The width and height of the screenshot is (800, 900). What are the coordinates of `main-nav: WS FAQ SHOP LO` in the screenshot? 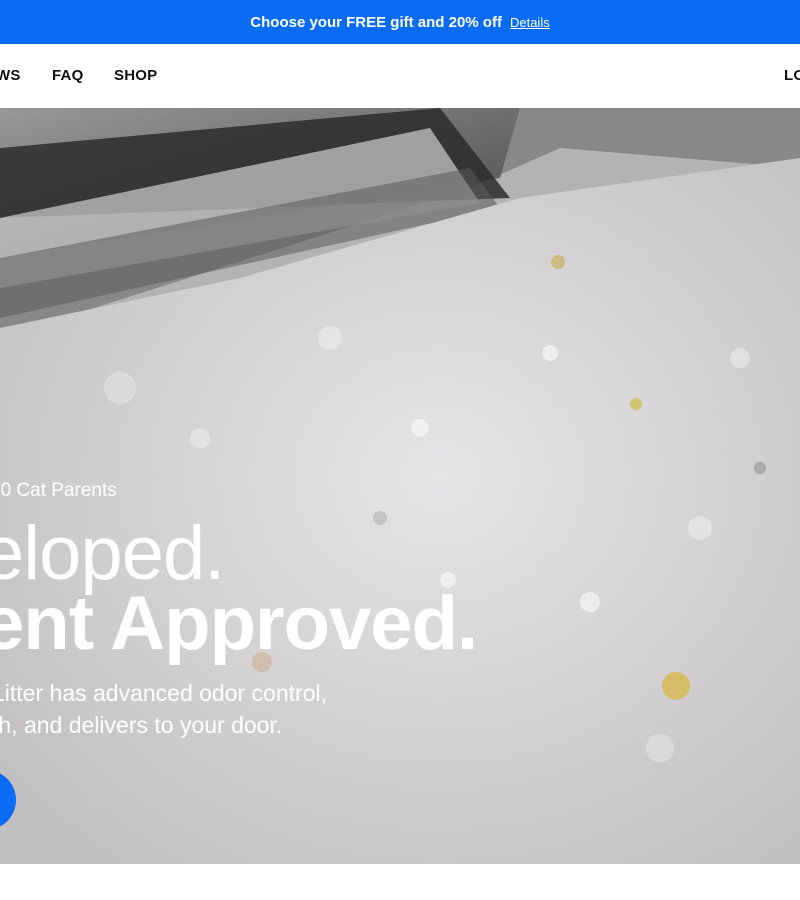 It's located at (400, 76).